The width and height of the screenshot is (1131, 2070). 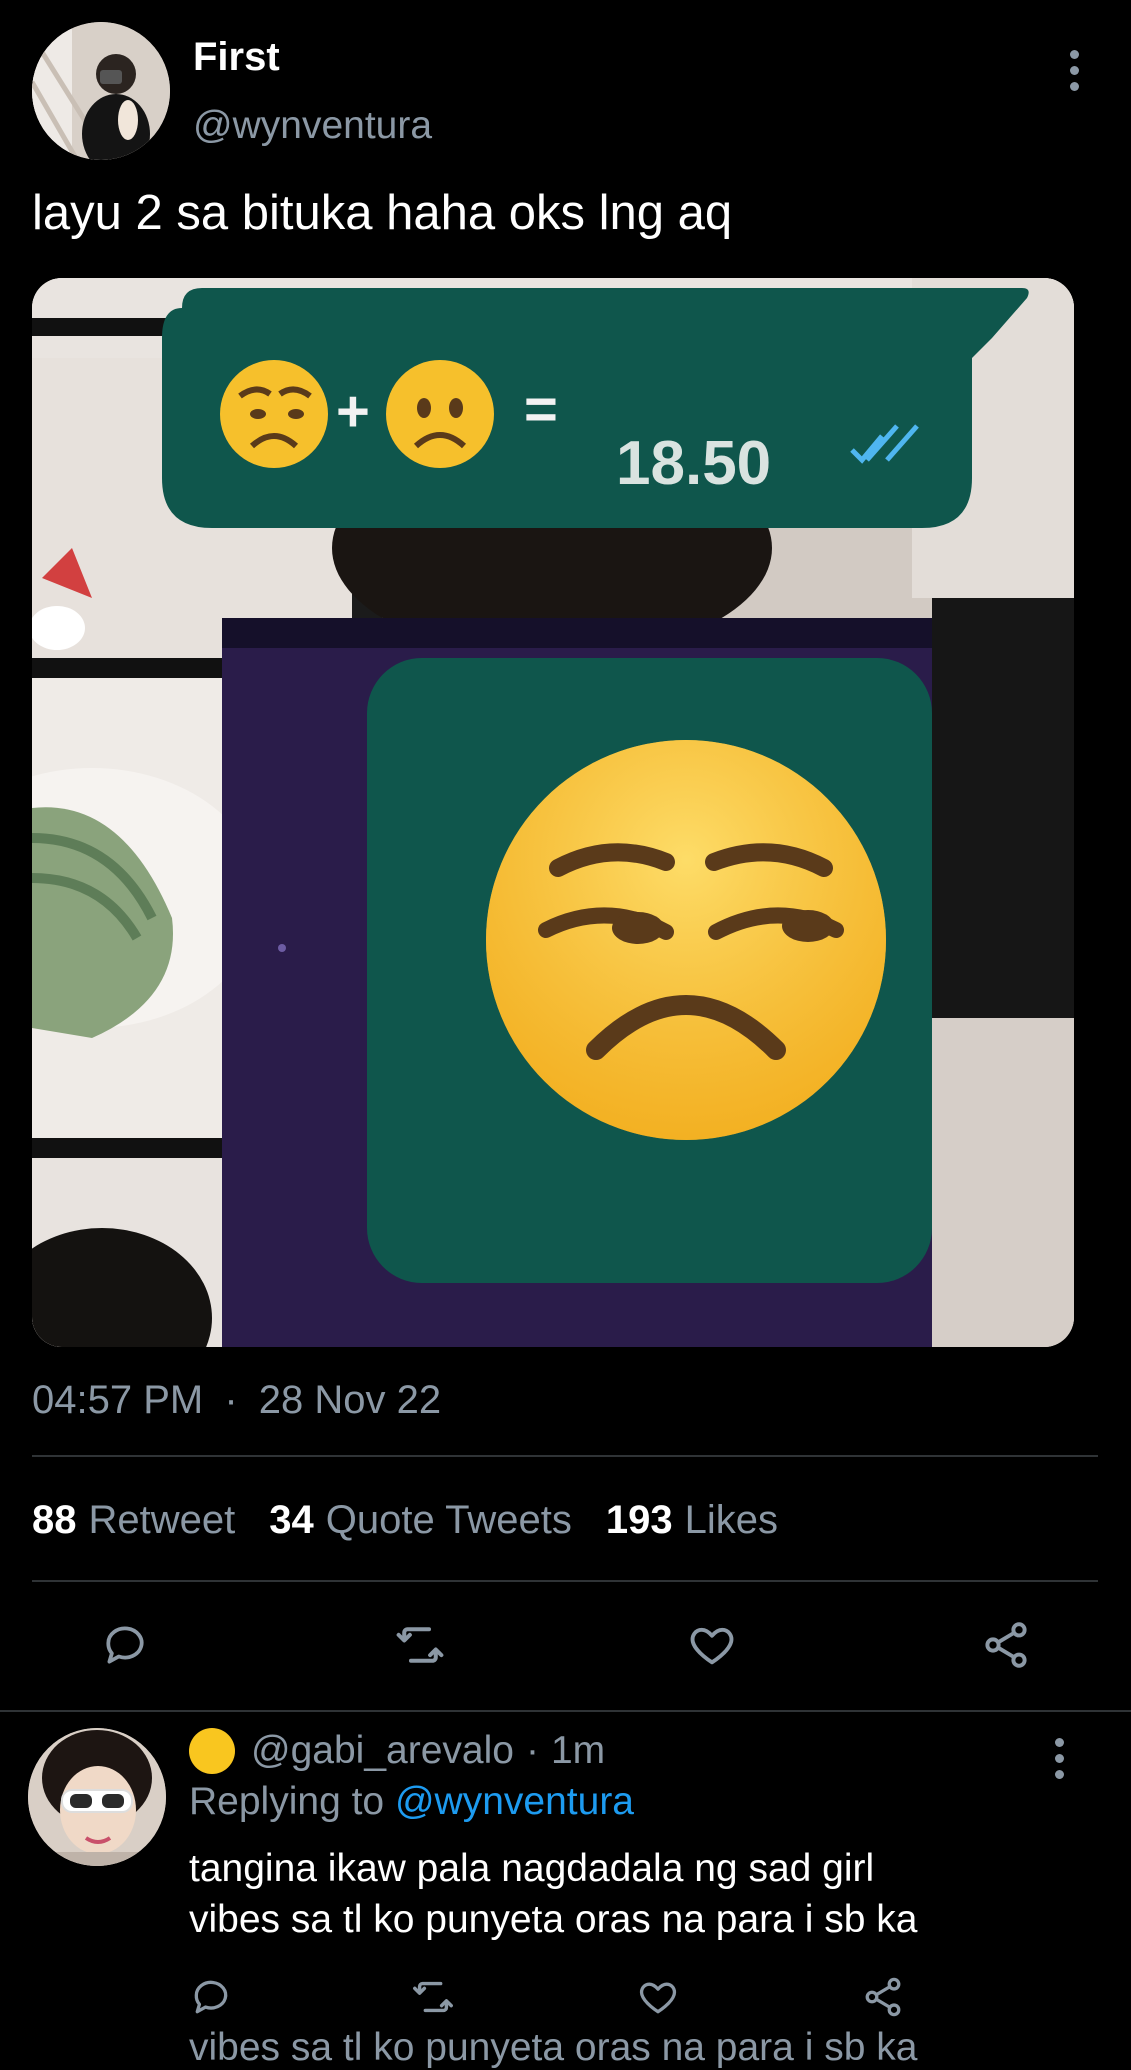 What do you see at coordinates (433, 1997) in the screenshot?
I see `reply-retweet-icon` at bounding box center [433, 1997].